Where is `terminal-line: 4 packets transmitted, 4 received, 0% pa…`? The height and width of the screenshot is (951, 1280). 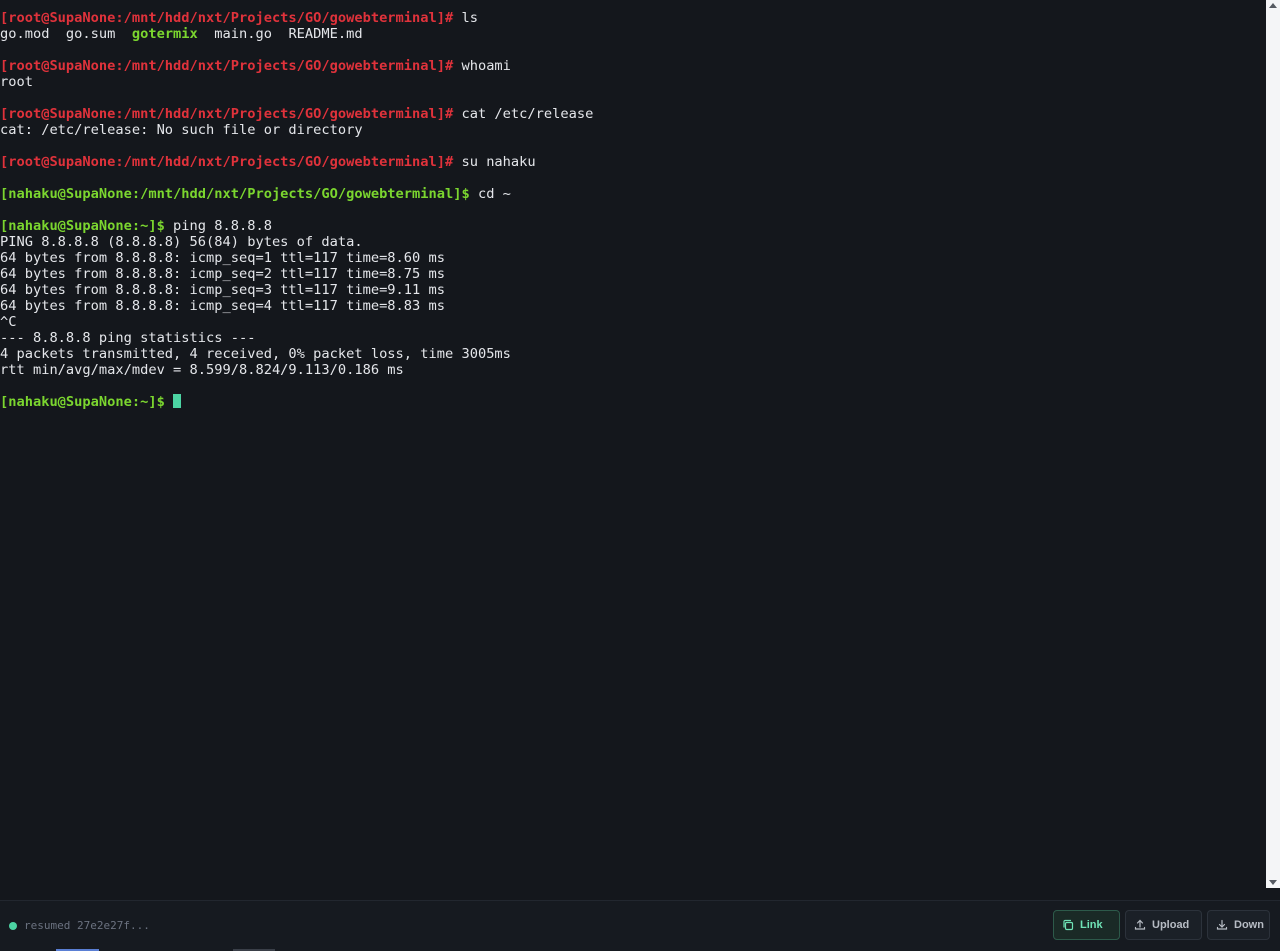
terminal-line: 4 packets transmitted, 4 received, 0% pa… is located at coordinates (633, 354).